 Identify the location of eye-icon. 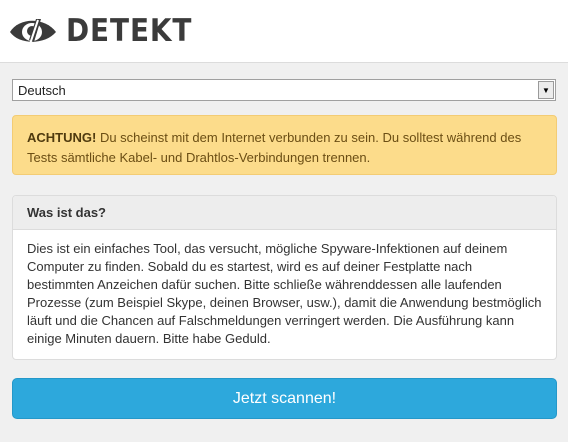
(33, 32).